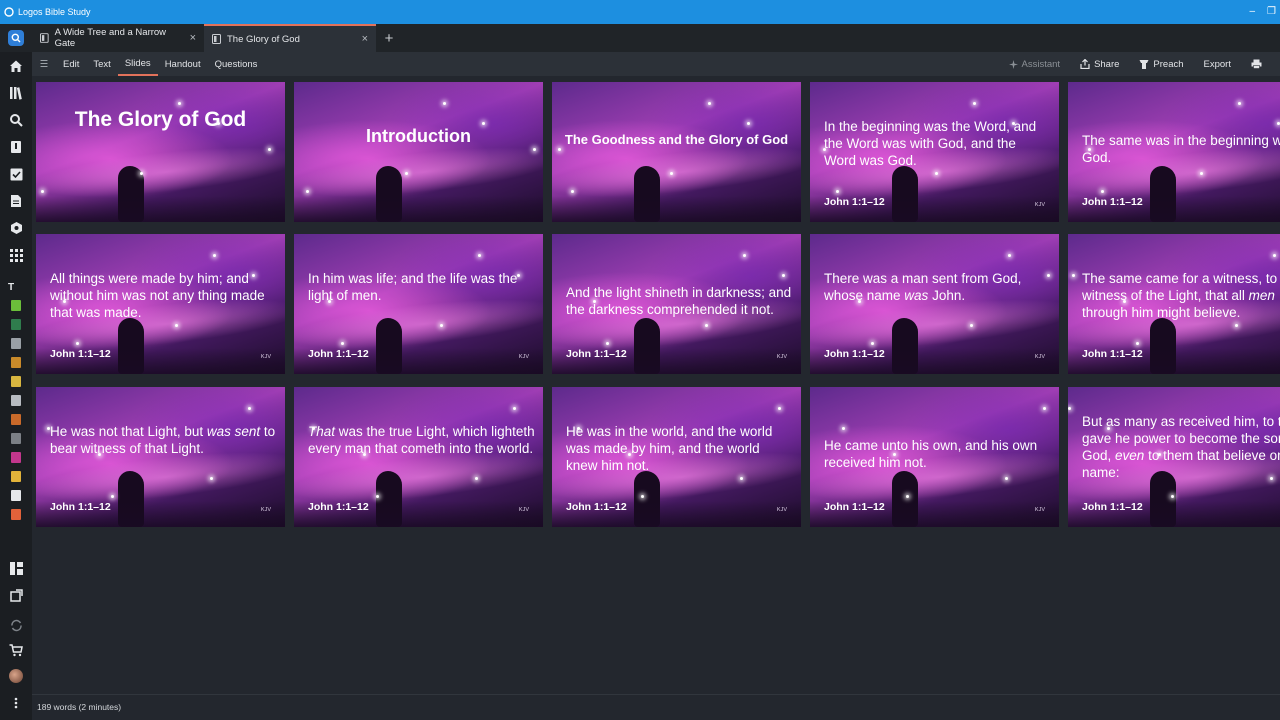 This screenshot has height=720, width=1280. What do you see at coordinates (16, 419) in the screenshot?
I see `resource-amber-icon` at bounding box center [16, 419].